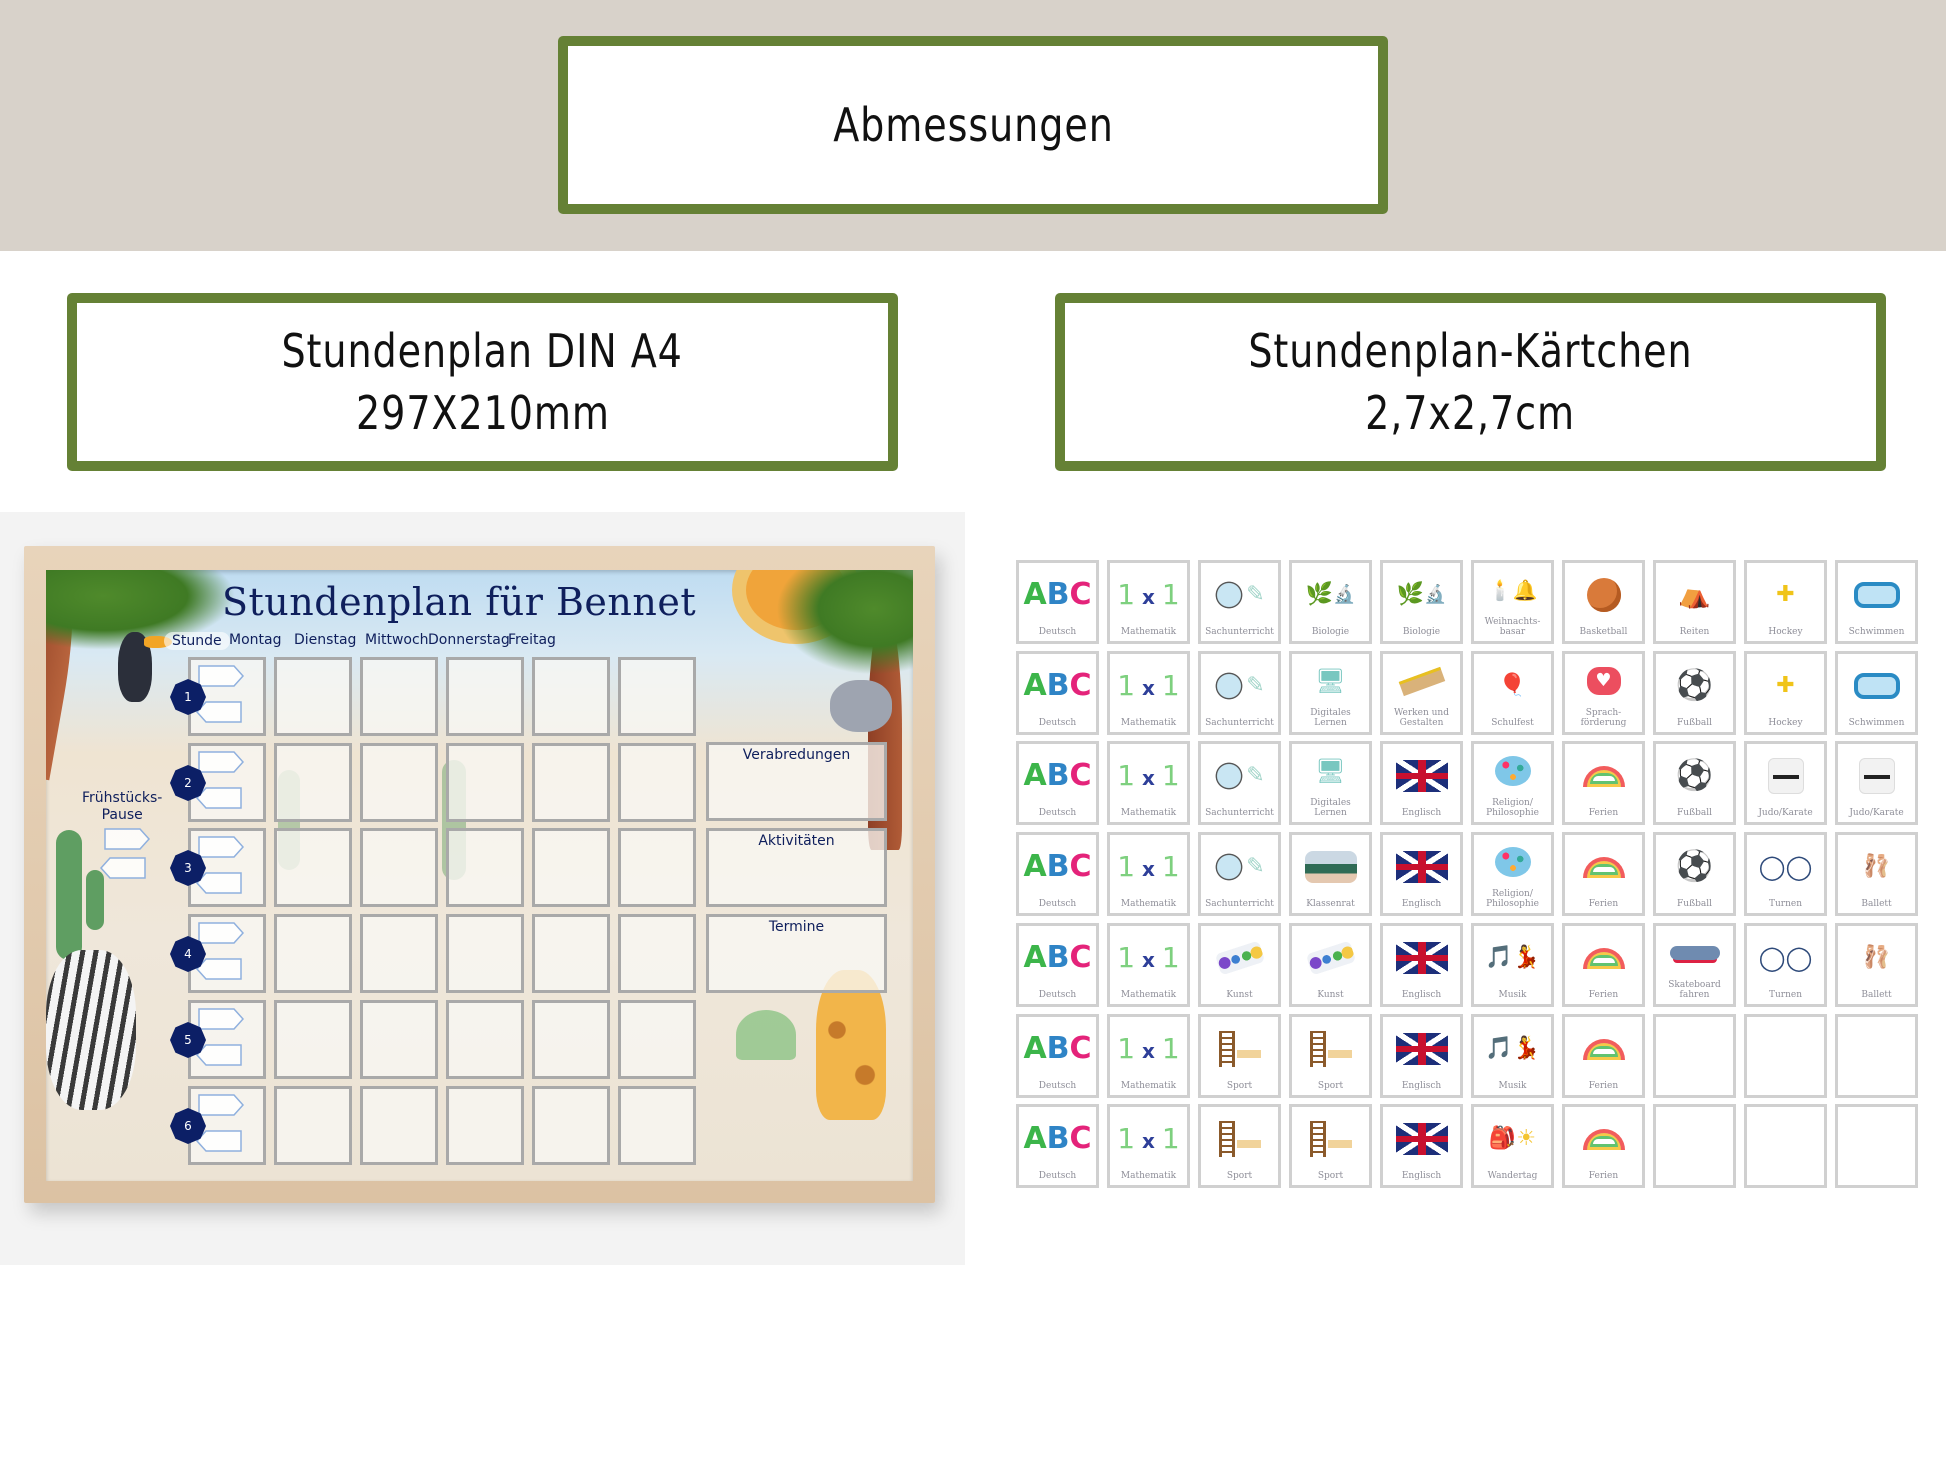 This screenshot has height=1460, width=1946. Describe the element at coordinates (1603, 693) in the screenshot. I see `subject-card: ♥ Sprach- förderung` at that location.